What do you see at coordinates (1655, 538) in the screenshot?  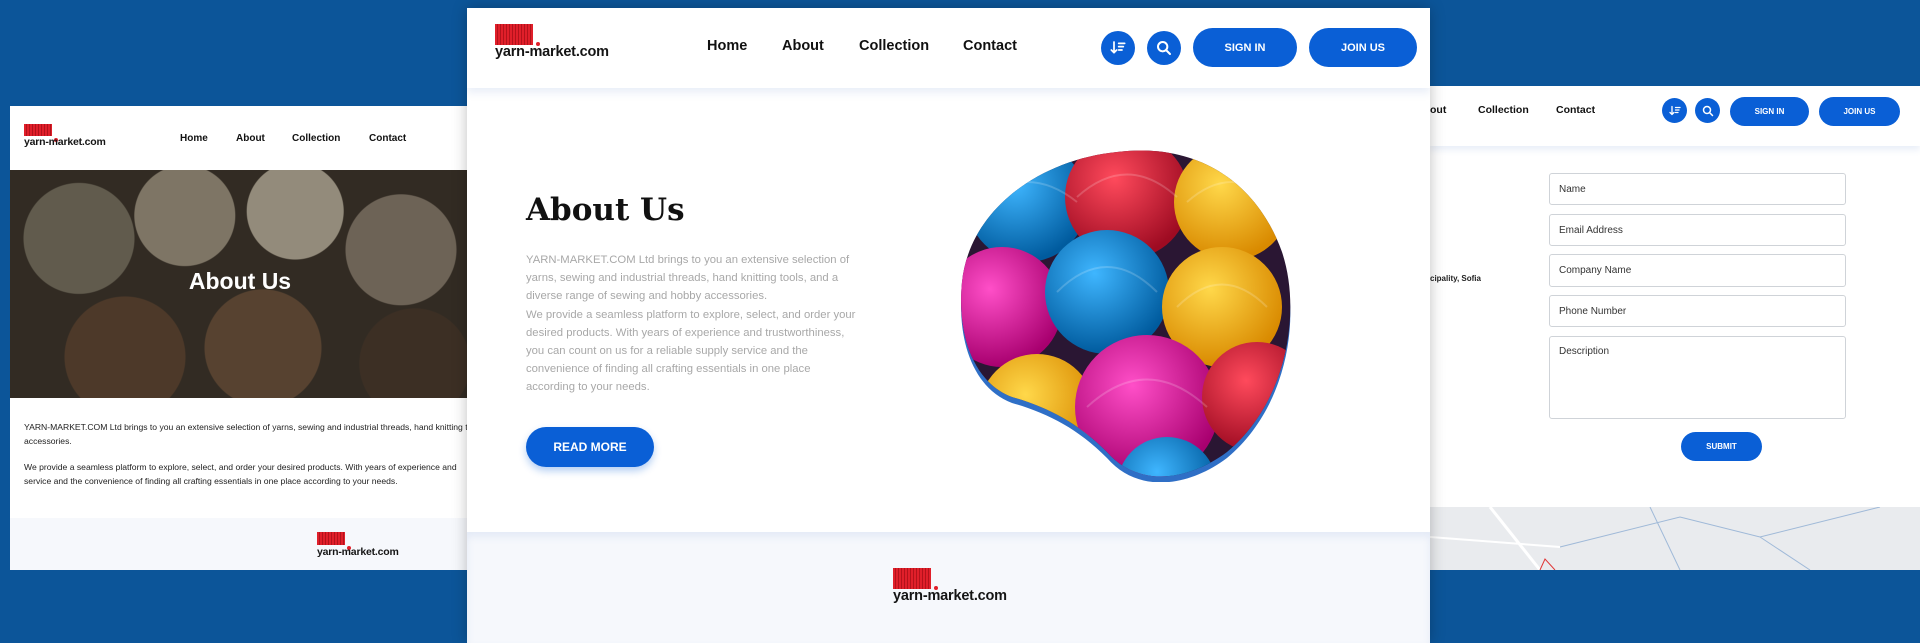 I see `map-roads` at bounding box center [1655, 538].